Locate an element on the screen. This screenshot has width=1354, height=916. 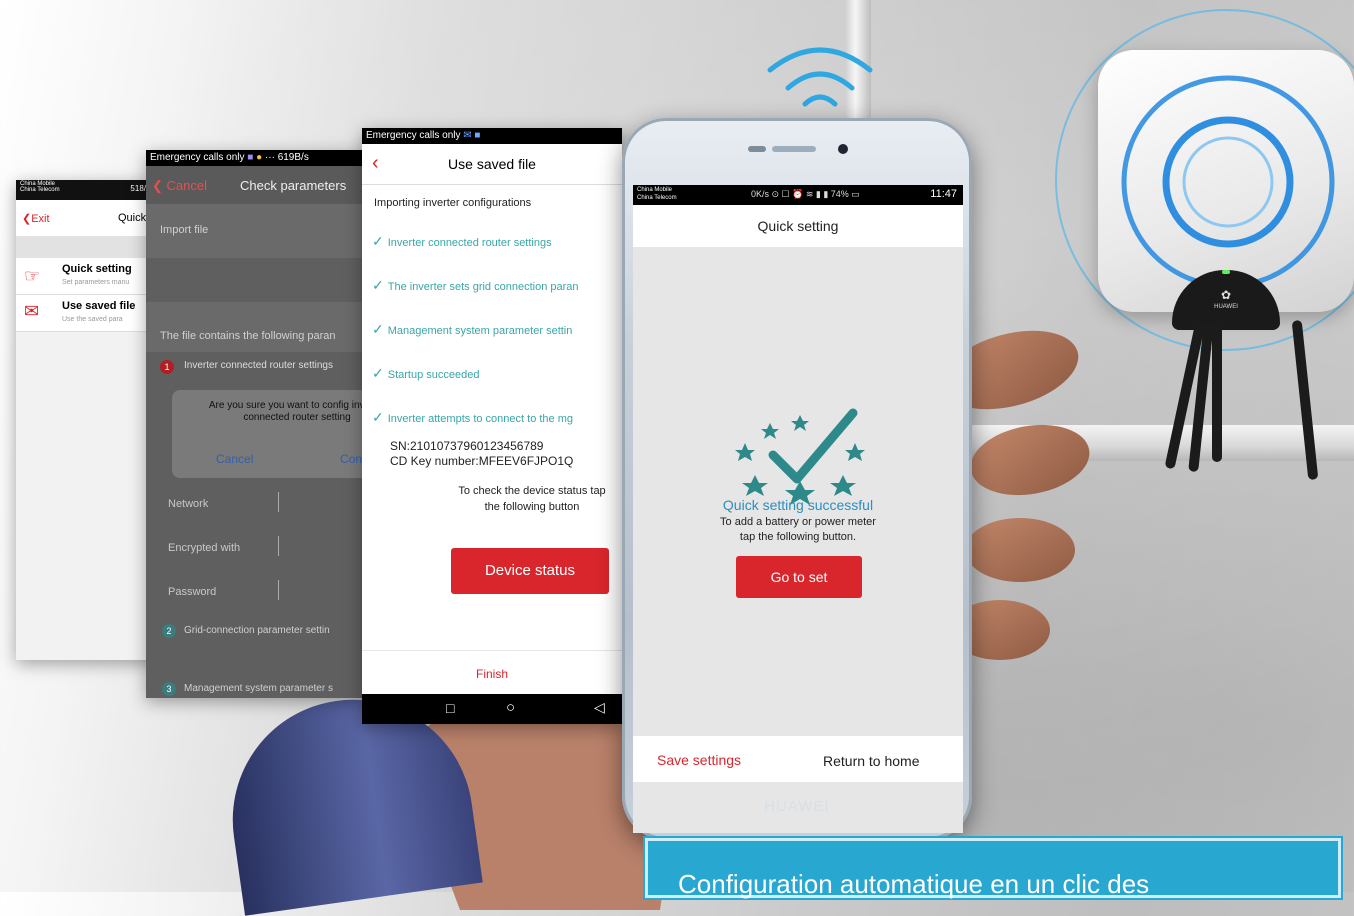
progress-step: ✓ Inverter attempts to connect to the mg is located at coordinates (492, 417).